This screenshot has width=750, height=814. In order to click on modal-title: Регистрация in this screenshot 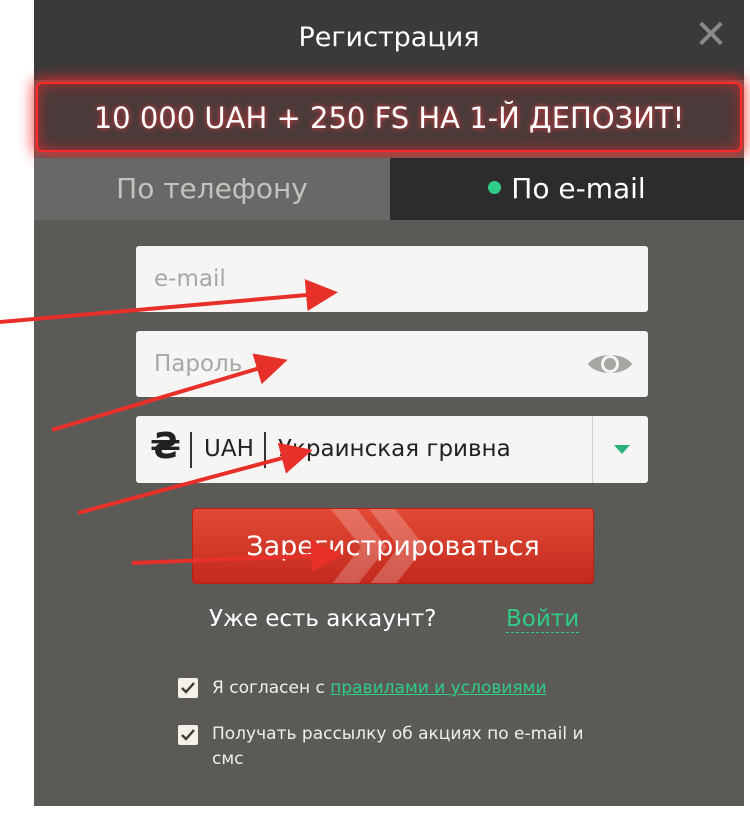, I will do `click(389, 37)`.